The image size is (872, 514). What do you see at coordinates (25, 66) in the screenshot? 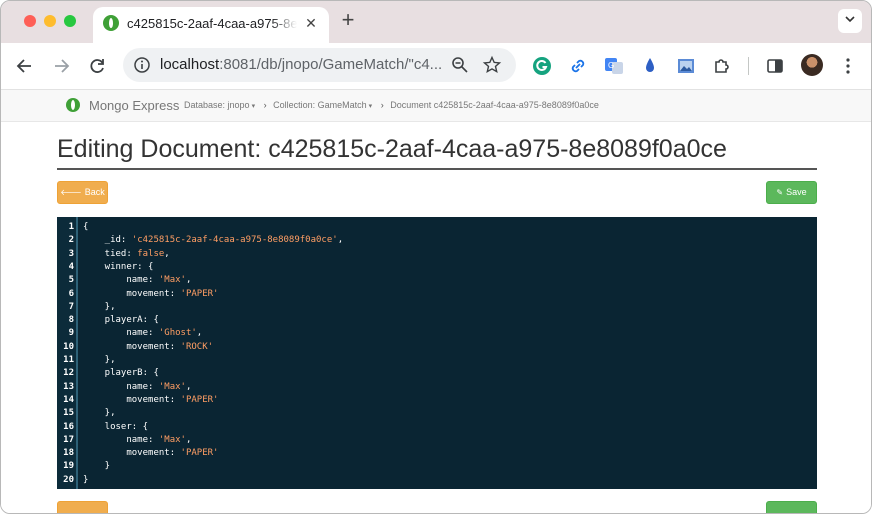
I see `arrow-left-icon` at bounding box center [25, 66].